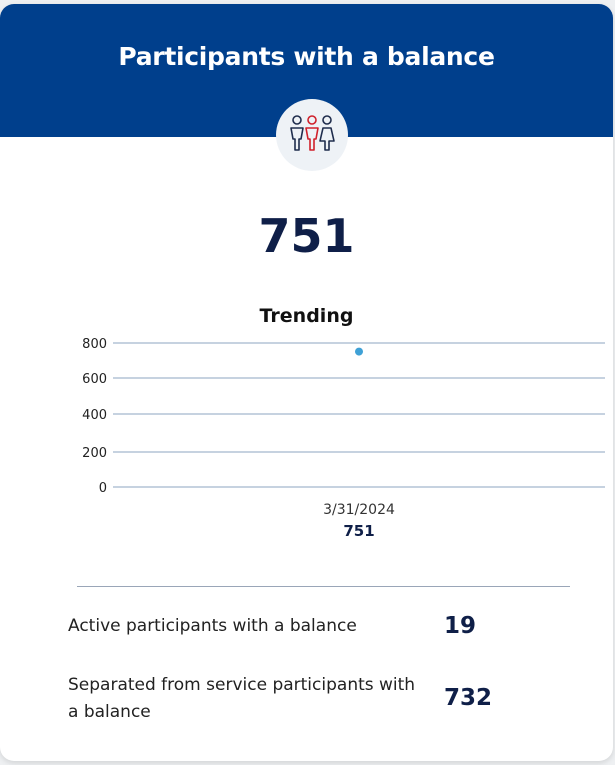  I want to click on trending-title: Trending, so click(306, 316).